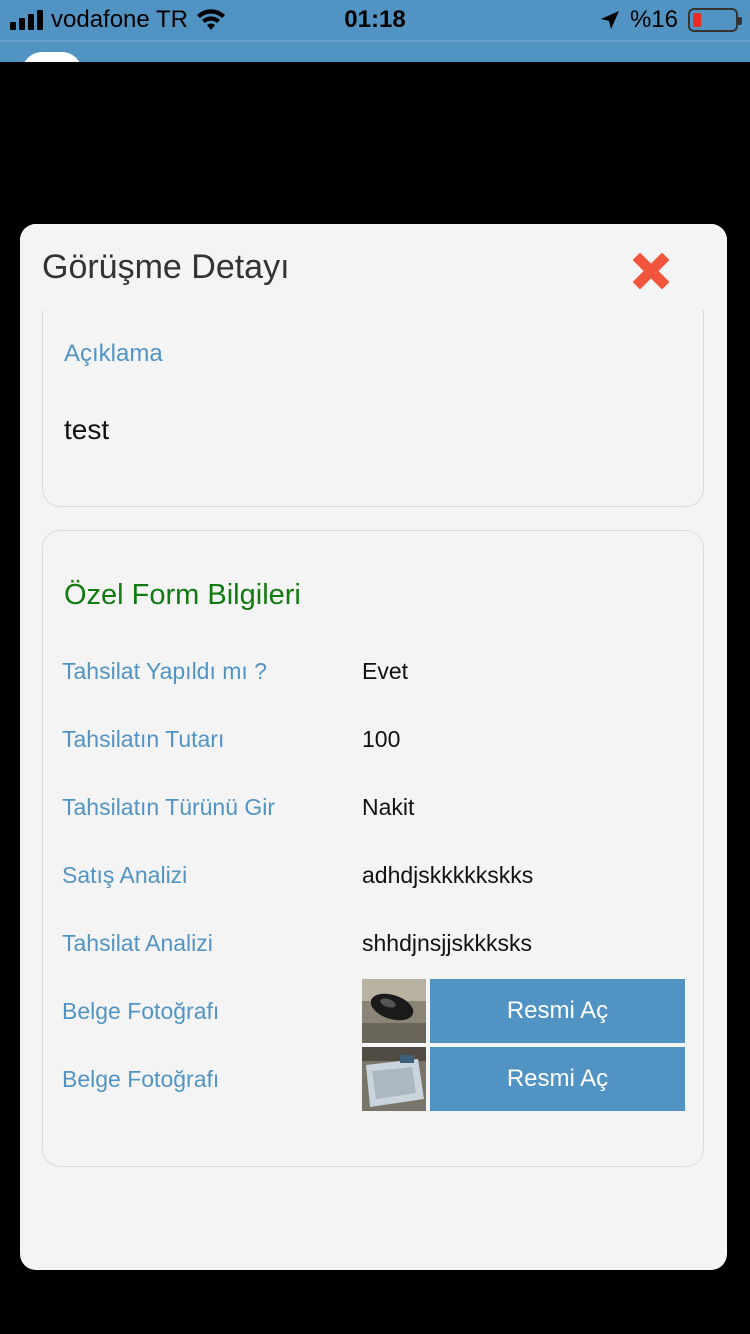 The image size is (750, 1334). I want to click on custom-form-title: Özel Form Bilgileri, so click(182, 595).